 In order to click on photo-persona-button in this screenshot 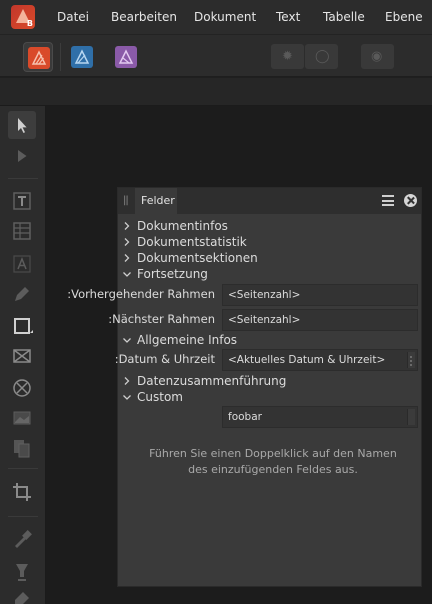, I will do `click(126, 57)`.